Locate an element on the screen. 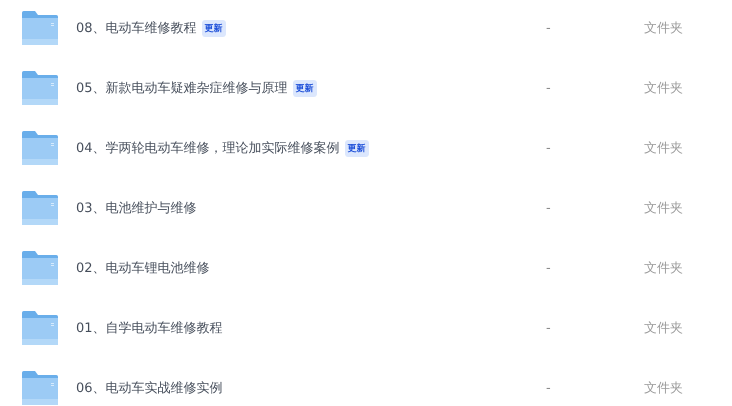 This screenshot has height=406, width=732. file-name: 04、学两轮电动车维修，理论加实际维修案例 is located at coordinates (208, 148).